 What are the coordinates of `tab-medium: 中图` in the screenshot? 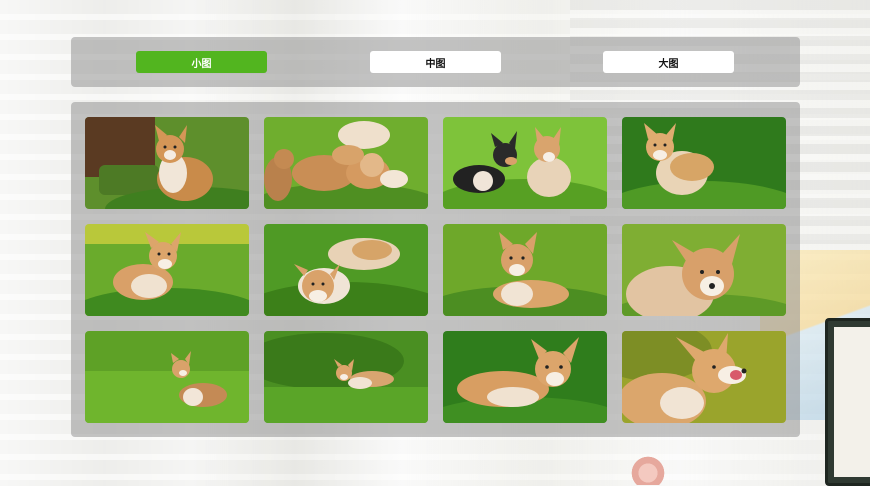 It's located at (435, 62).